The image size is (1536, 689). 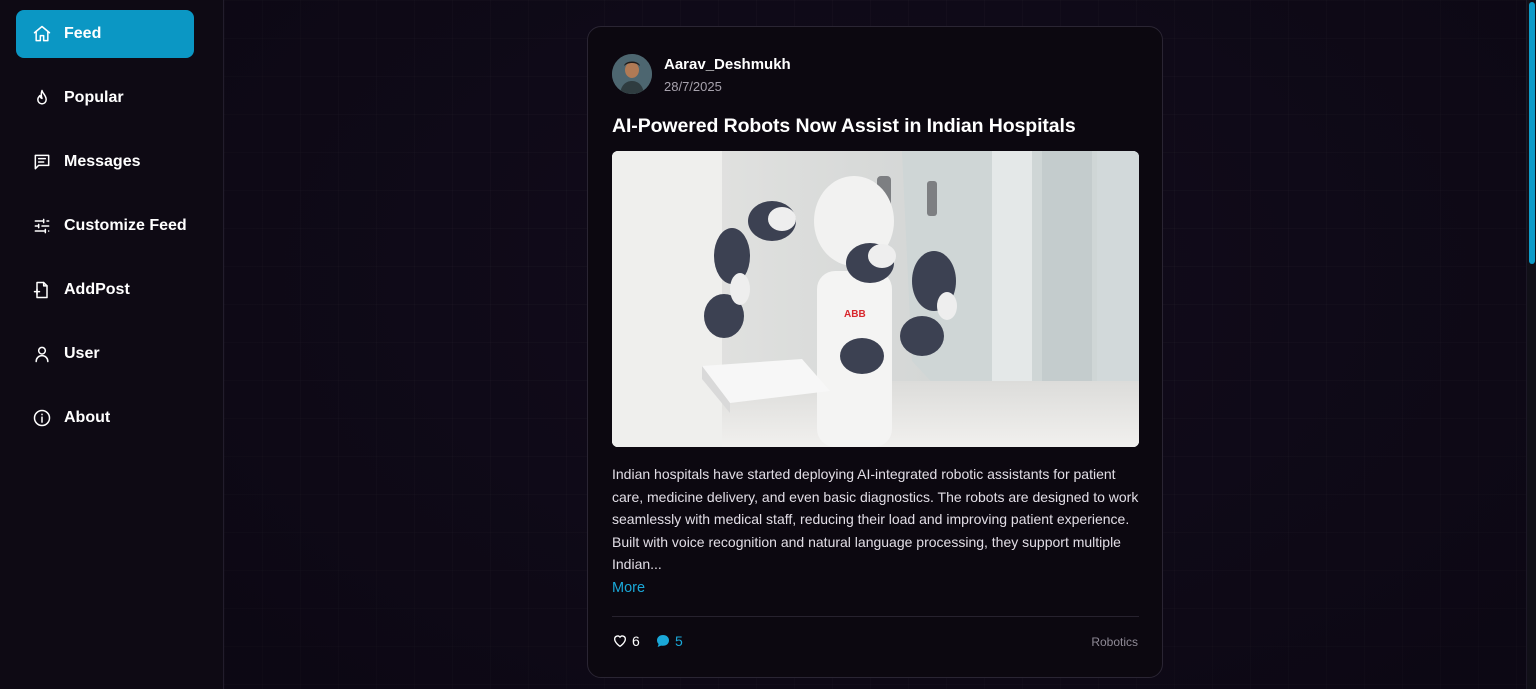 What do you see at coordinates (42, 34) in the screenshot?
I see `home-icon` at bounding box center [42, 34].